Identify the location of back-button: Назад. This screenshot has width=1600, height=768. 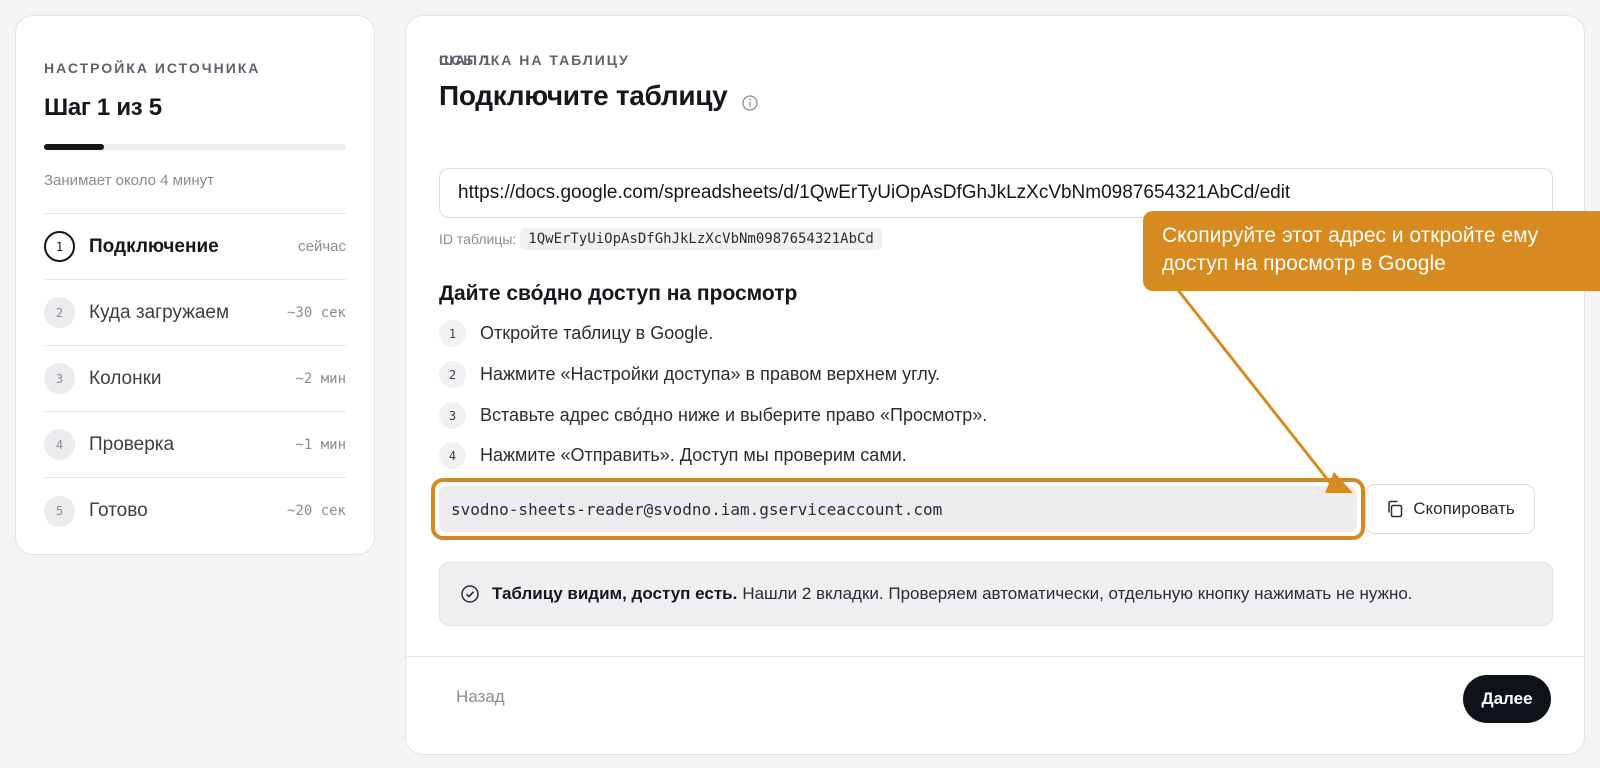
(480, 697).